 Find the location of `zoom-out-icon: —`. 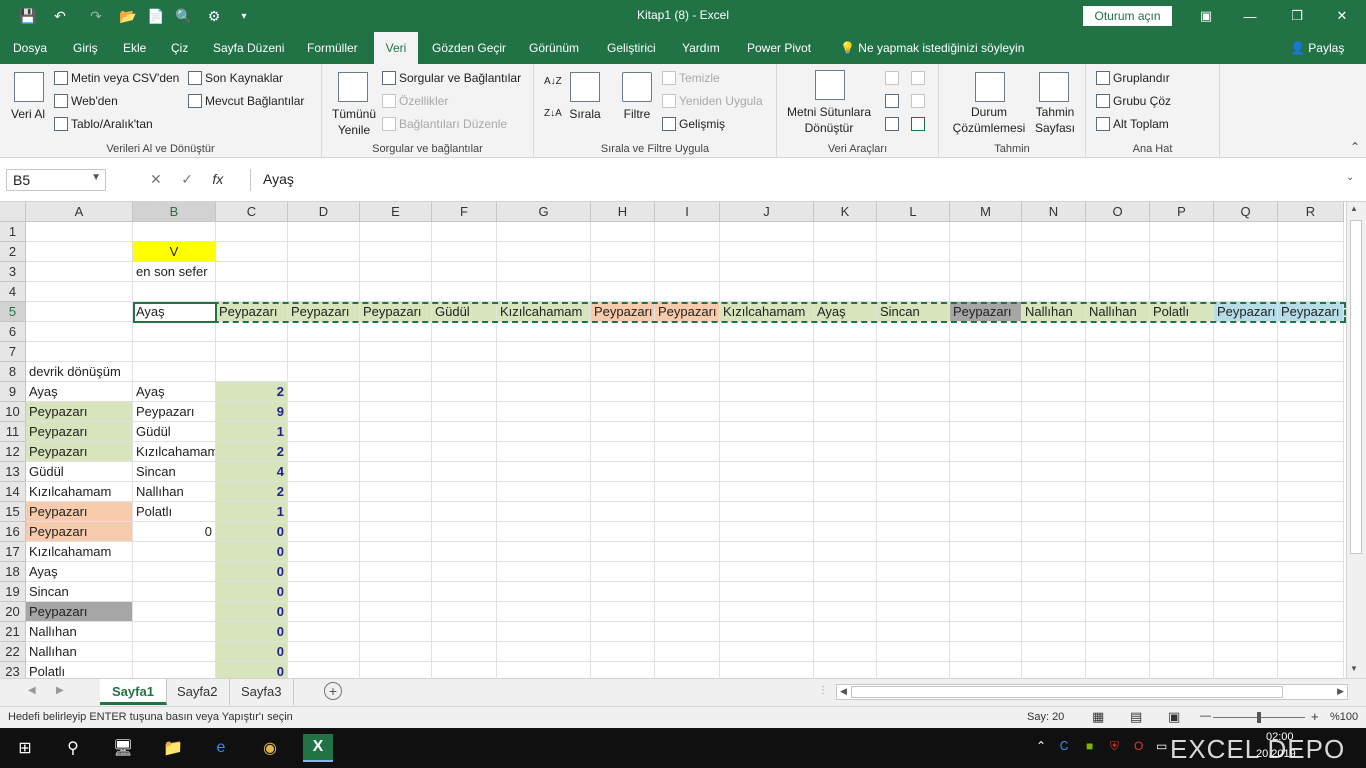

zoom-out-icon: — is located at coordinates (1205, 716).